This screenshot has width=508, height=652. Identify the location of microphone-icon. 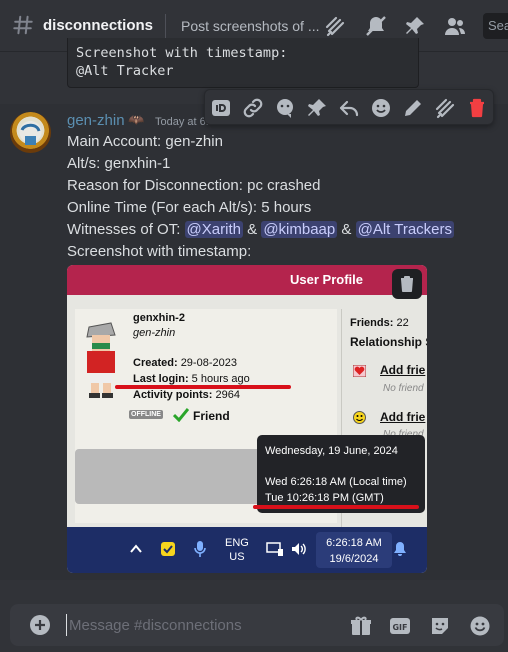
(200, 549).